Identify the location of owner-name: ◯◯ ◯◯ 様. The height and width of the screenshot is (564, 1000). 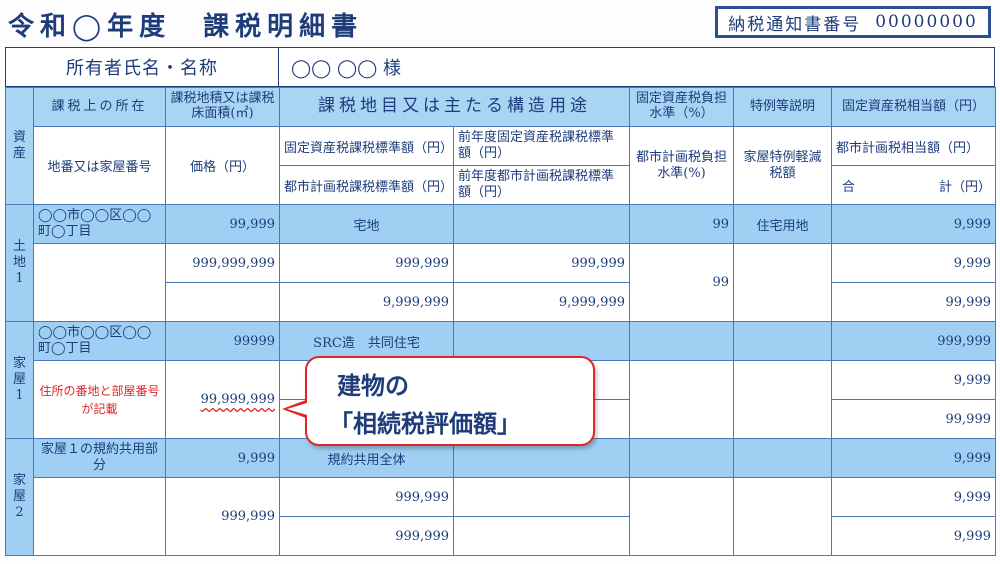
(346, 68).